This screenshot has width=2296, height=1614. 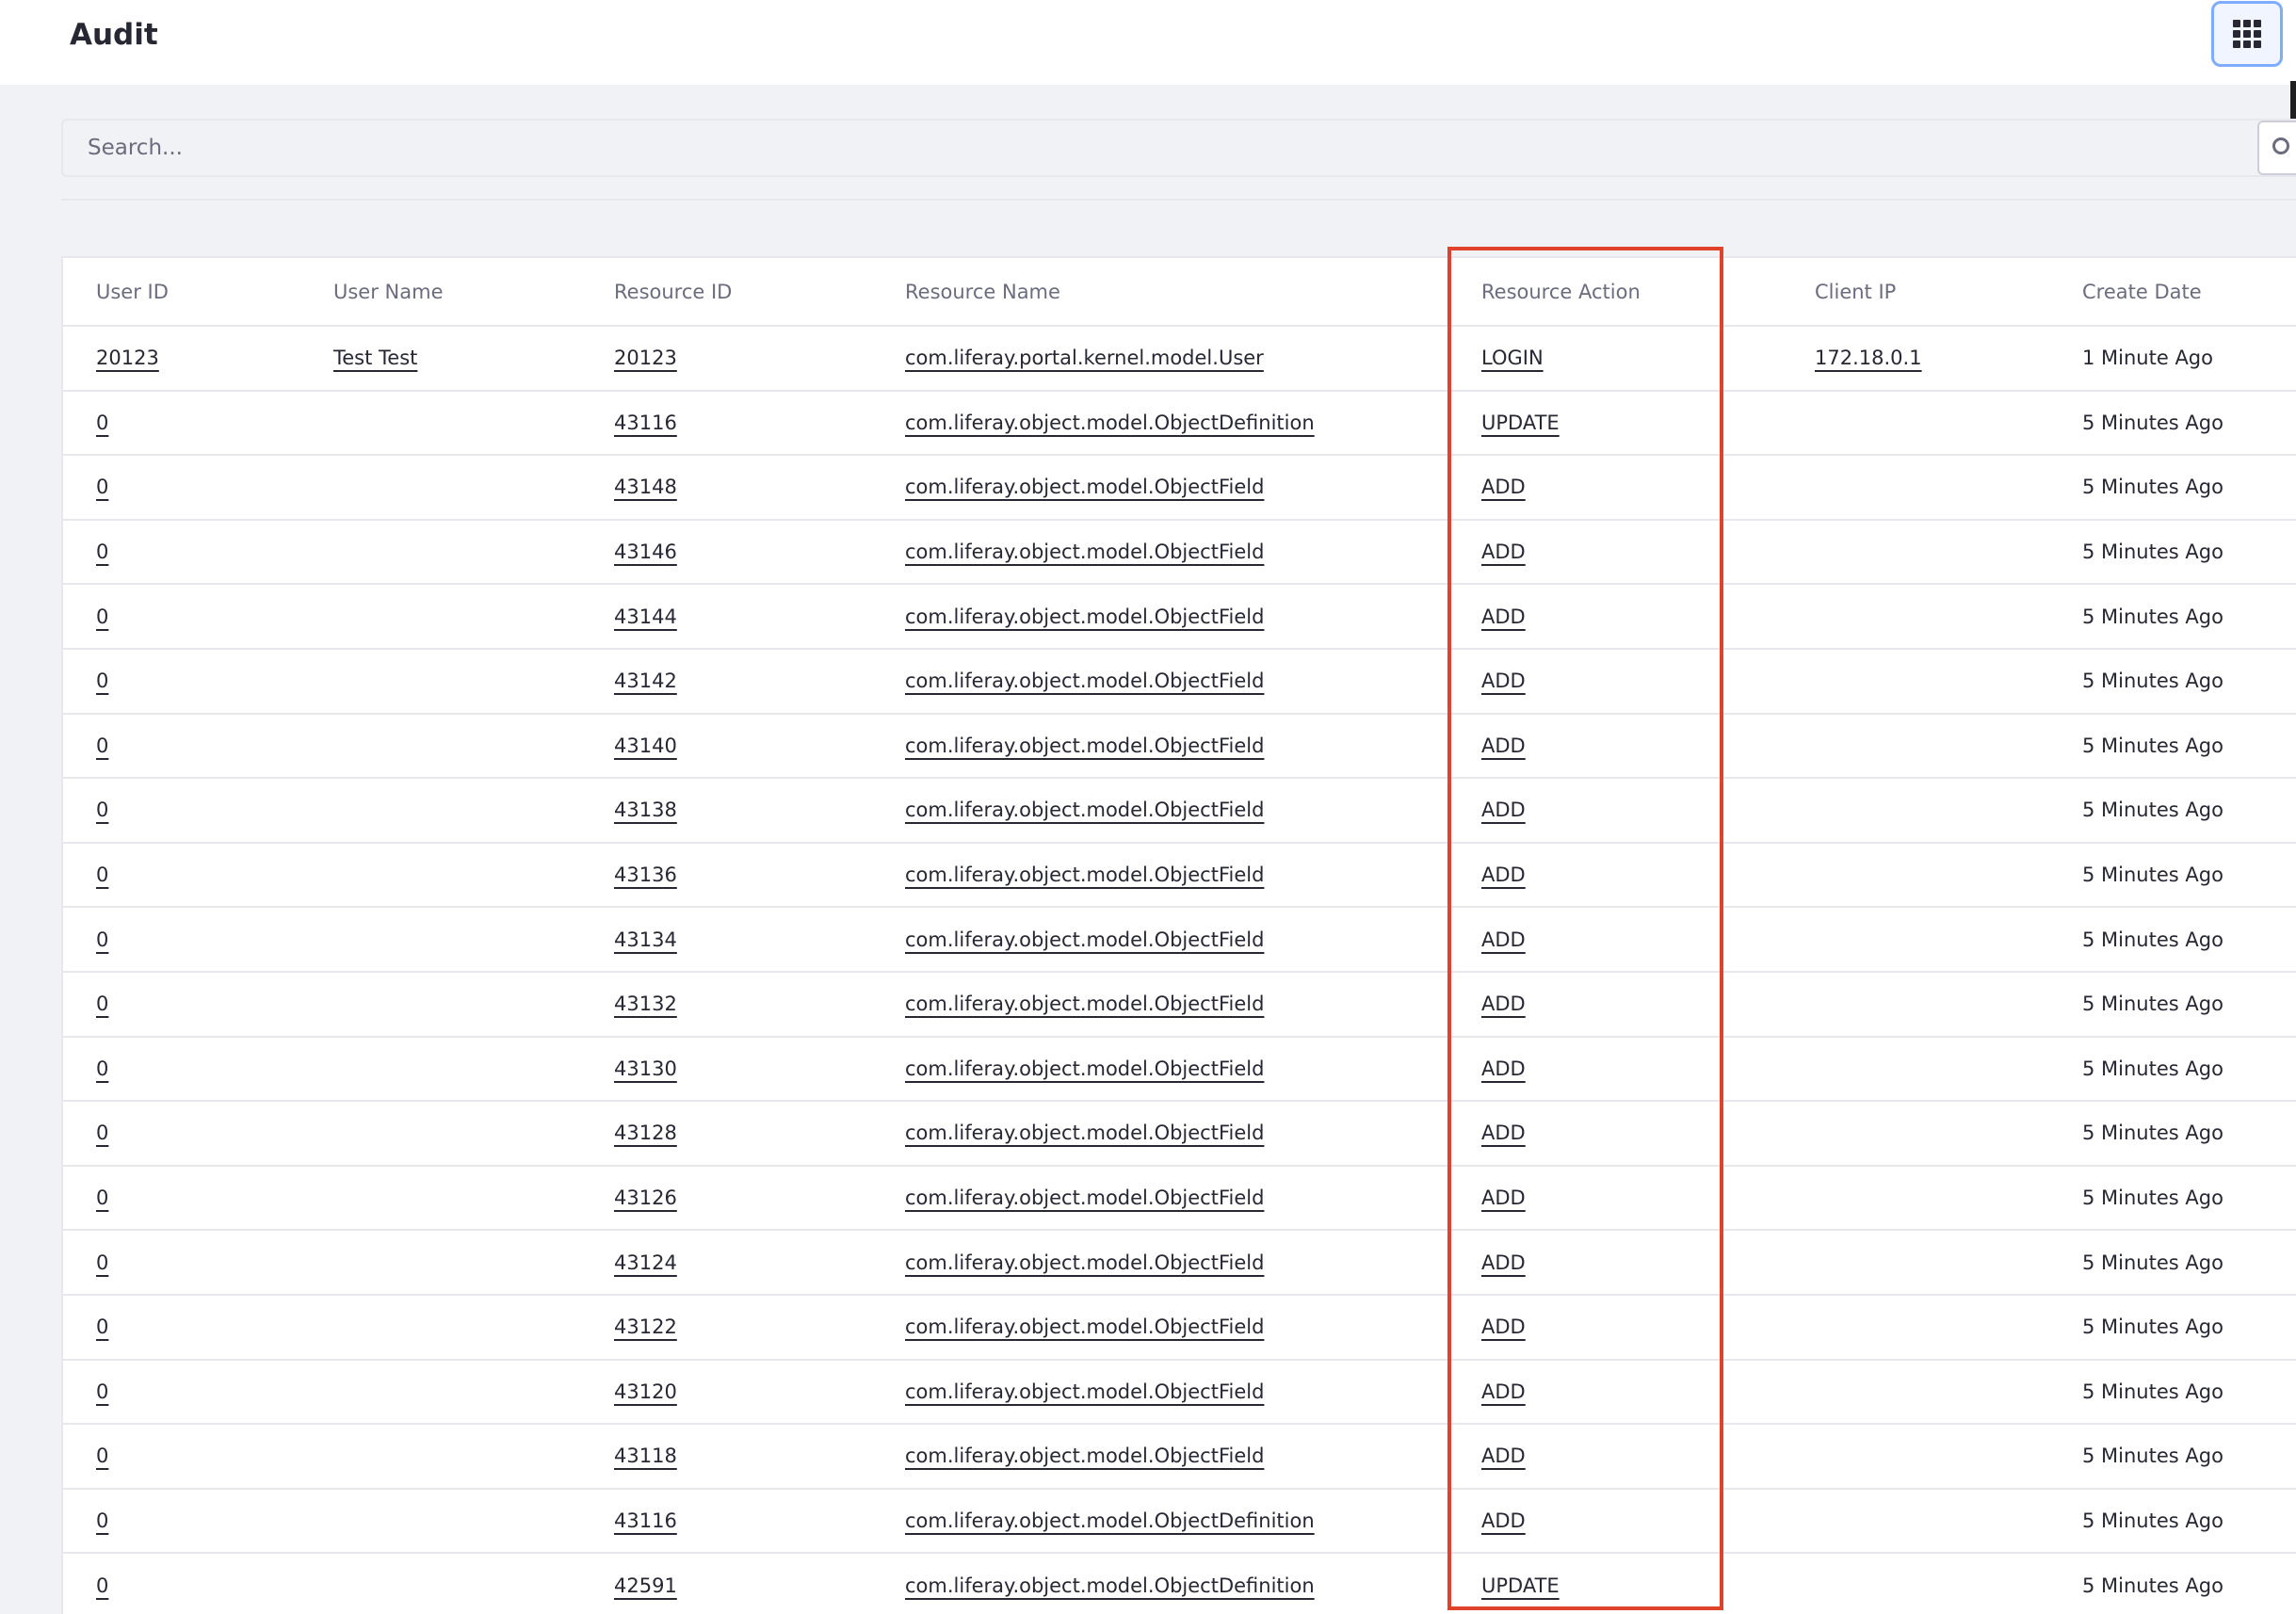 What do you see at coordinates (645, 874) in the screenshot?
I see `resource-id-link: 43136` at bounding box center [645, 874].